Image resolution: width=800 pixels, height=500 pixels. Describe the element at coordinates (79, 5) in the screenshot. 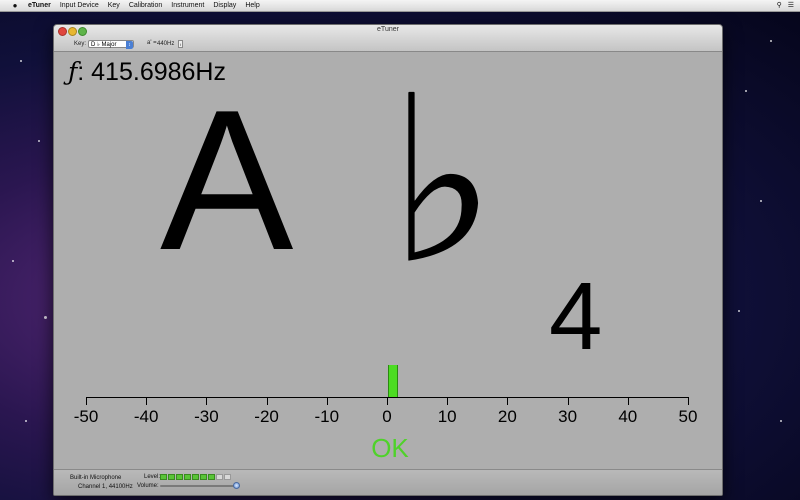

I see `menu-input-device: Input Device` at that location.